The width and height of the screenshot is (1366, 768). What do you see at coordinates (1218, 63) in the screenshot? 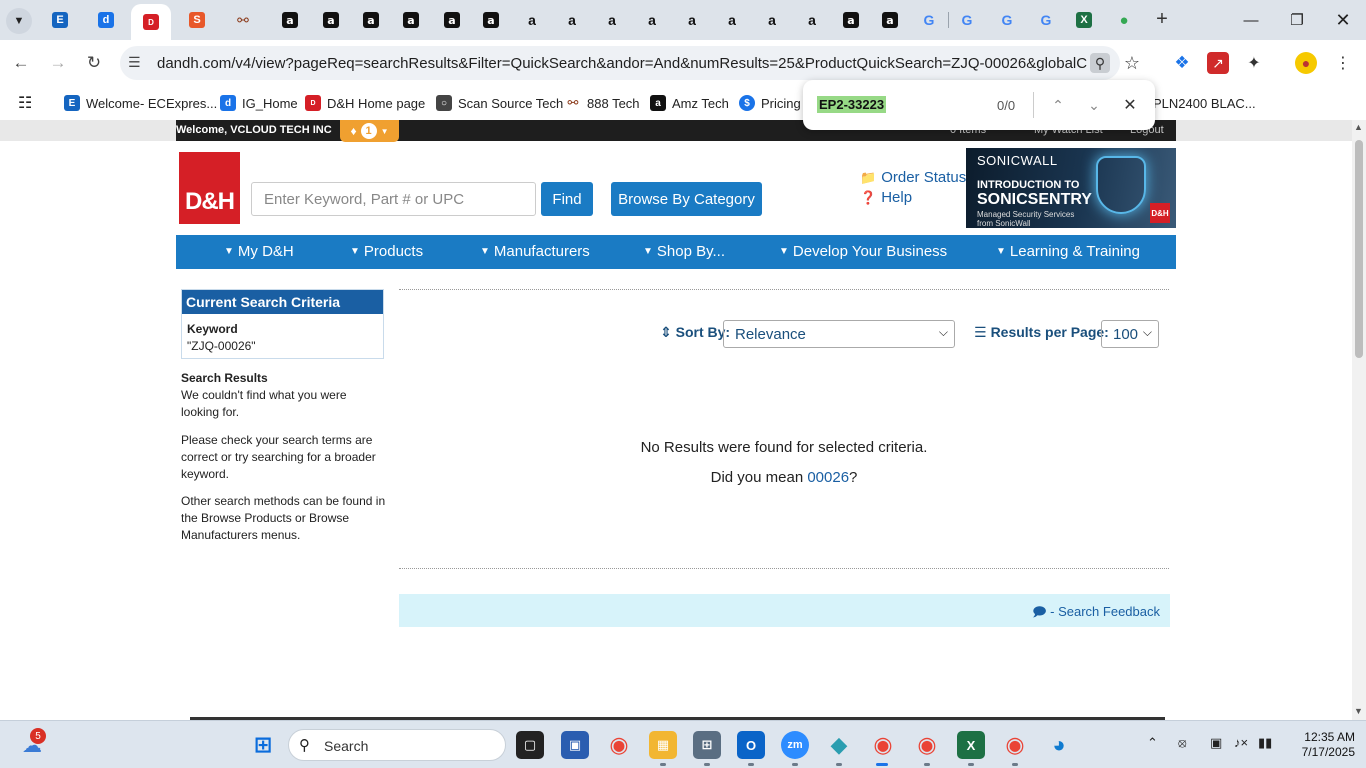
I see `pdf-extension-icon: ↗` at bounding box center [1218, 63].